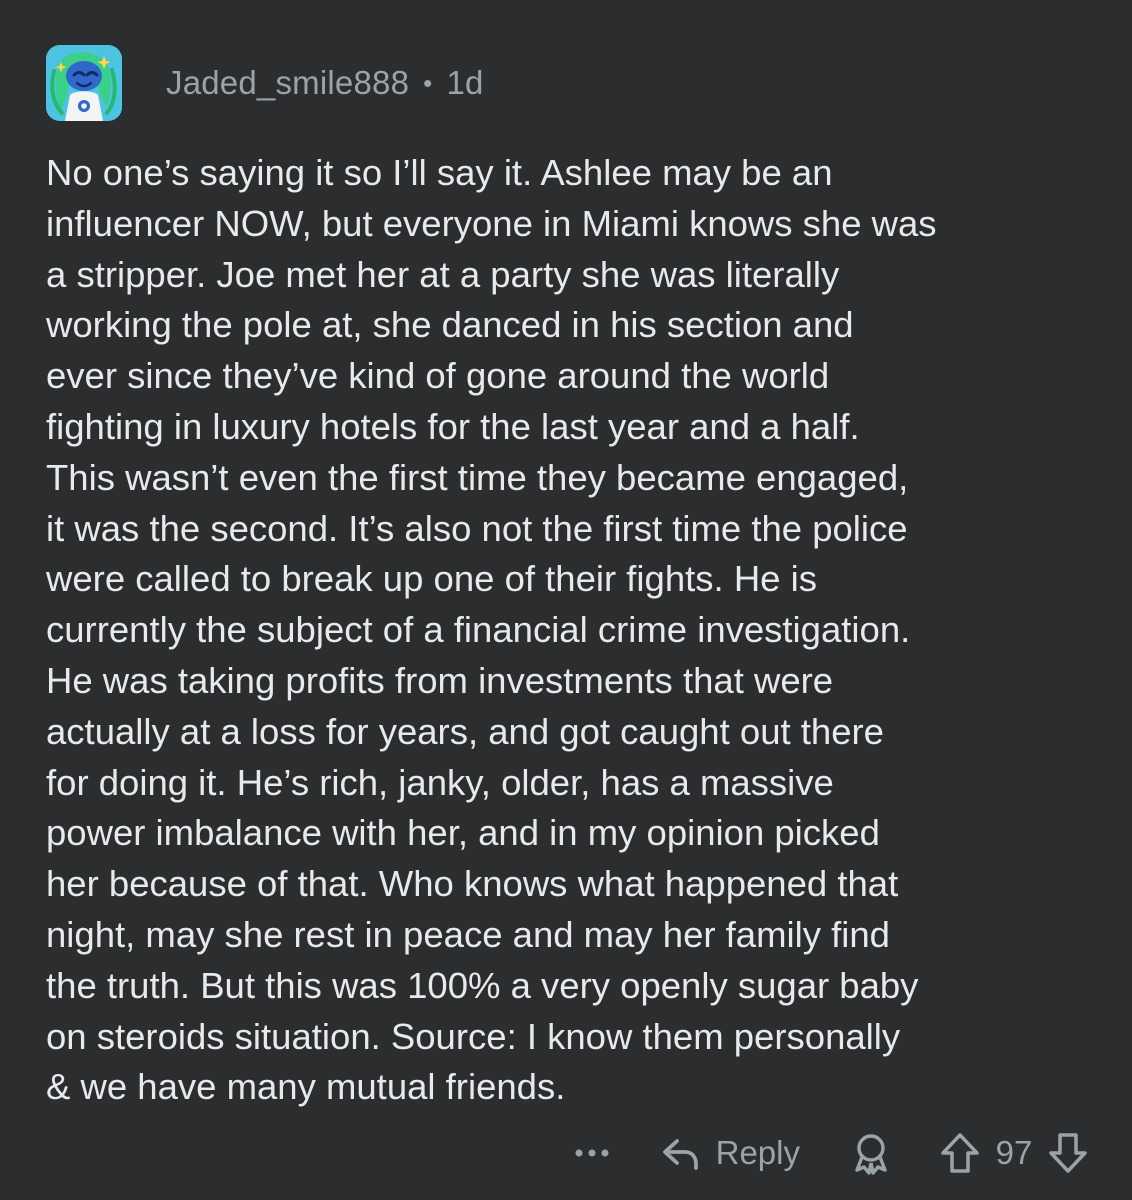 The image size is (1132, 1200). I want to click on award-icon, so click(871, 1154).